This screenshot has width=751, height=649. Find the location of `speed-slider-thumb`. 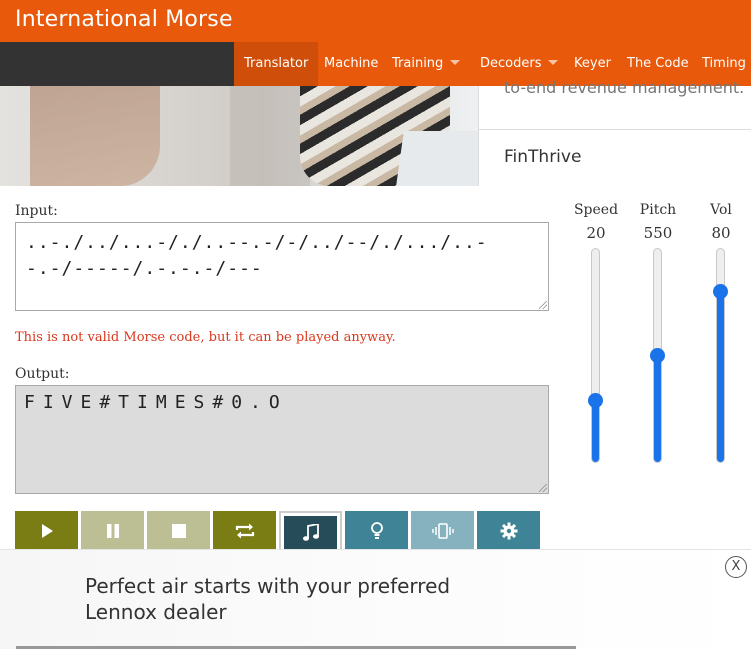

speed-slider-thumb is located at coordinates (595, 401).